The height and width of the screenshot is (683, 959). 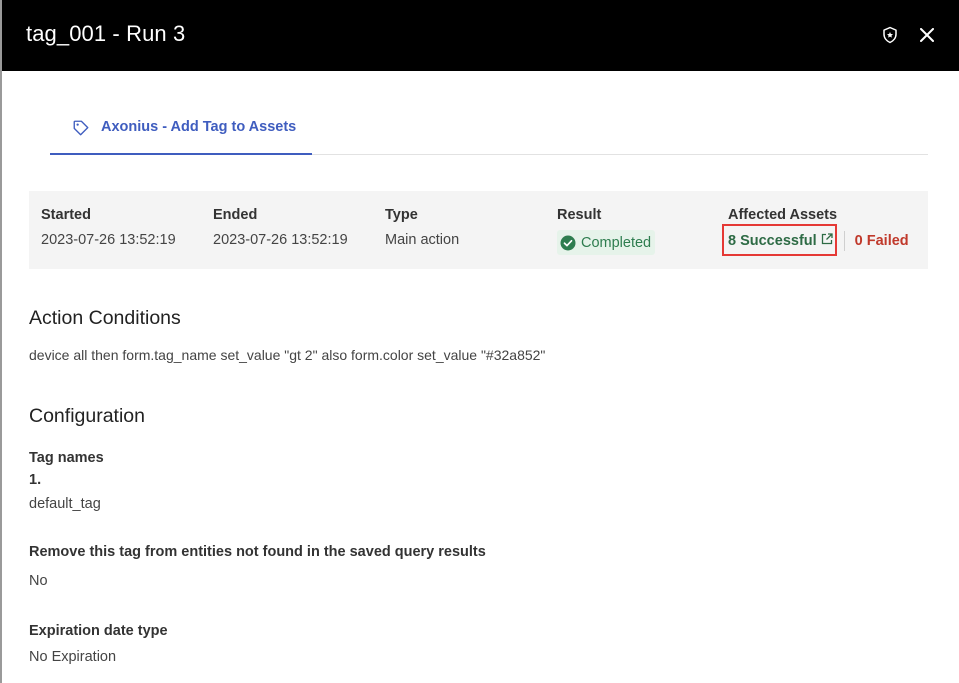 I want to click on highlight-box, so click(x=779, y=240).